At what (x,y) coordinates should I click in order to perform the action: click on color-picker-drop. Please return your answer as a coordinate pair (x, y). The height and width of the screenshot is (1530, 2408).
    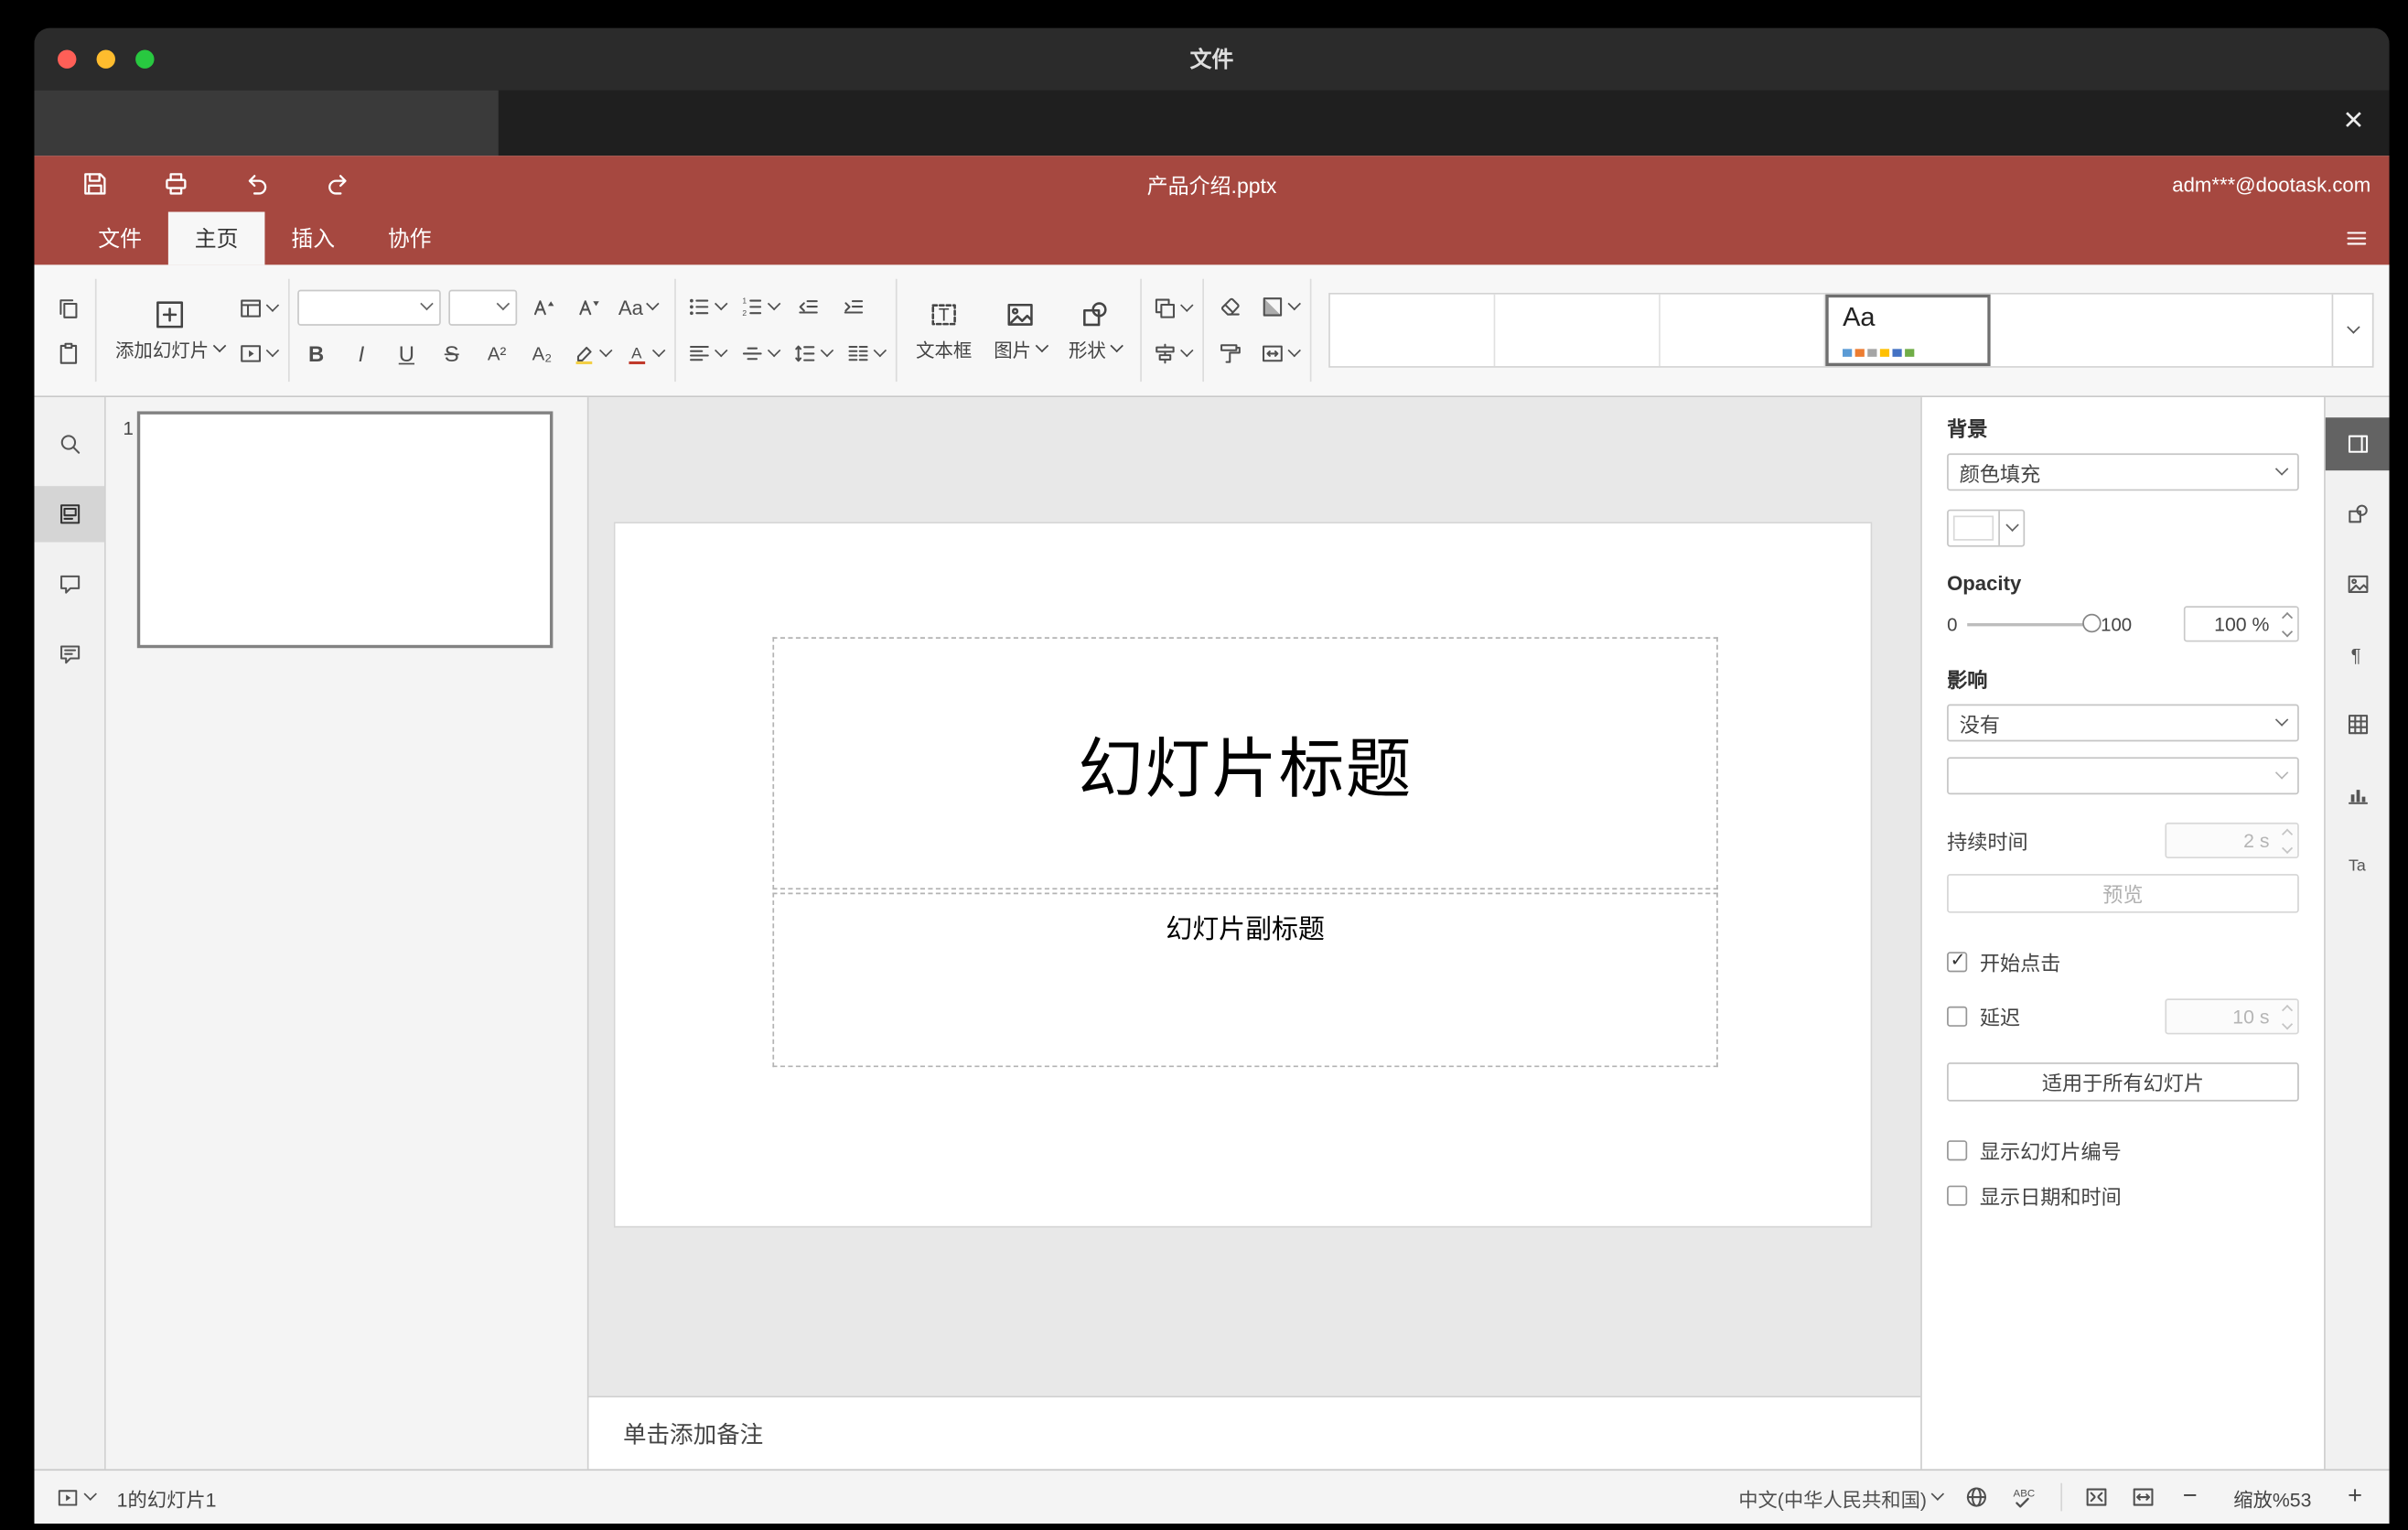
    Looking at the image, I should click on (2010, 528).